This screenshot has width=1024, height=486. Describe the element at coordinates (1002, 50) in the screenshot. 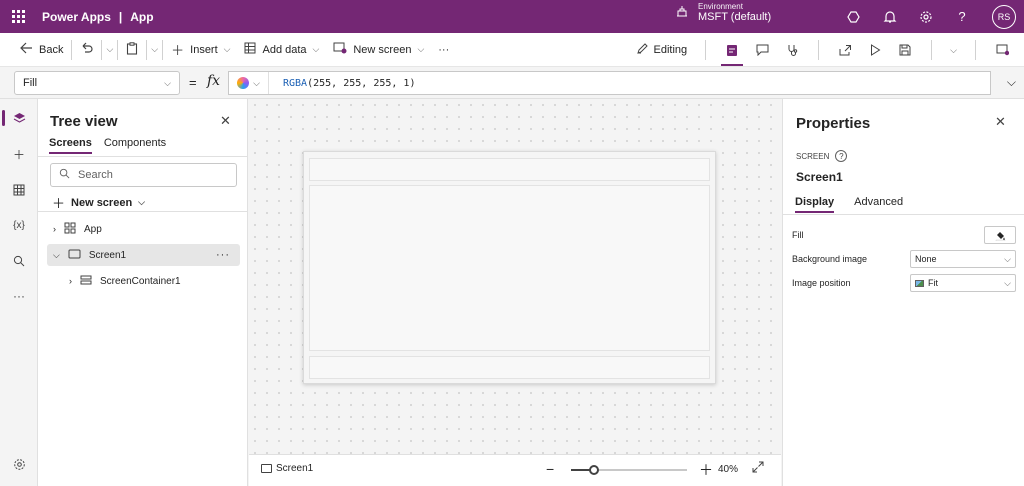

I see `publish-icon` at that location.